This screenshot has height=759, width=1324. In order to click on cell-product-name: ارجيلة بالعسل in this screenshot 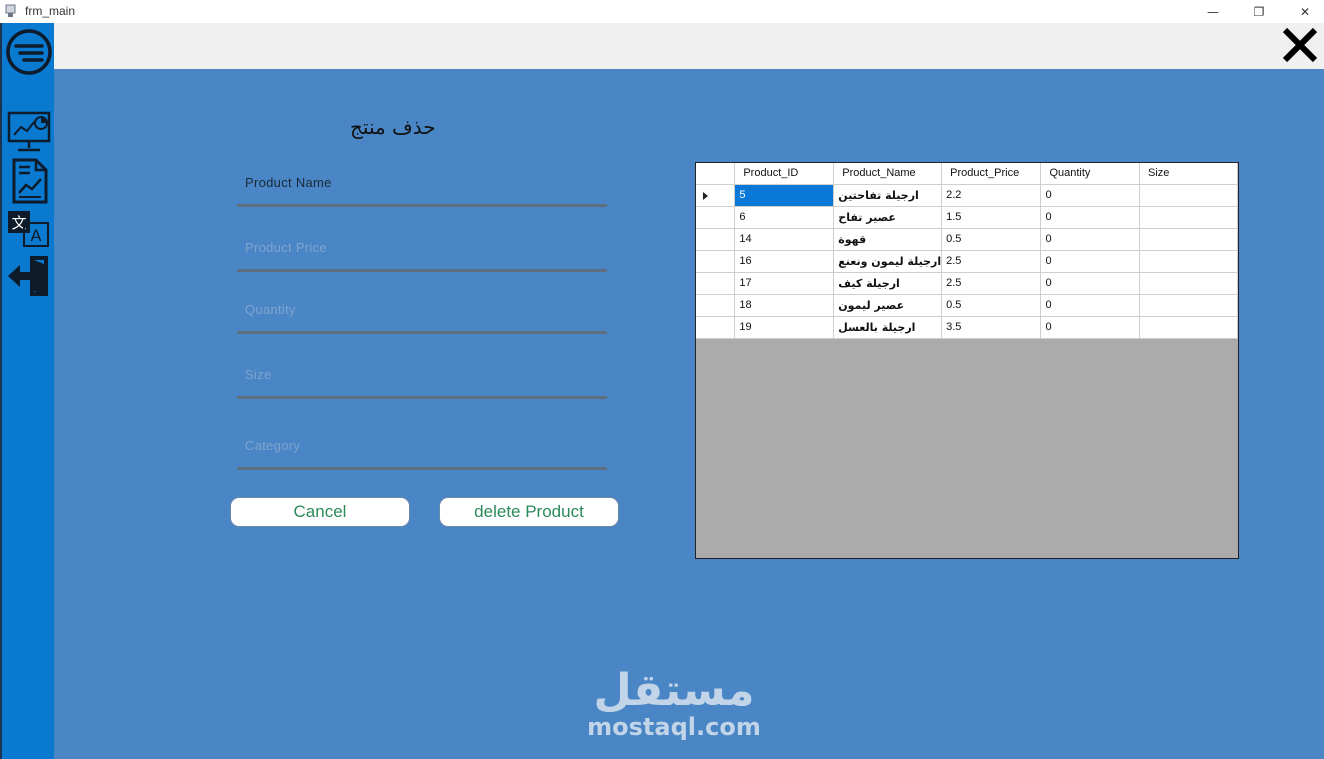, I will do `click(888, 327)`.